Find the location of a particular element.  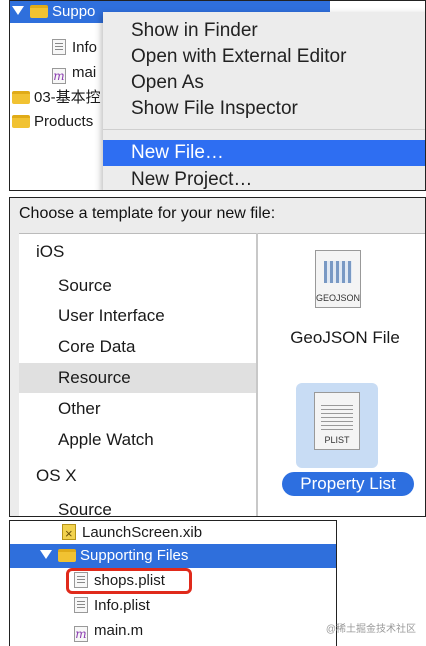

tree-row-group: 03-基本控 is located at coordinates (56, 98).